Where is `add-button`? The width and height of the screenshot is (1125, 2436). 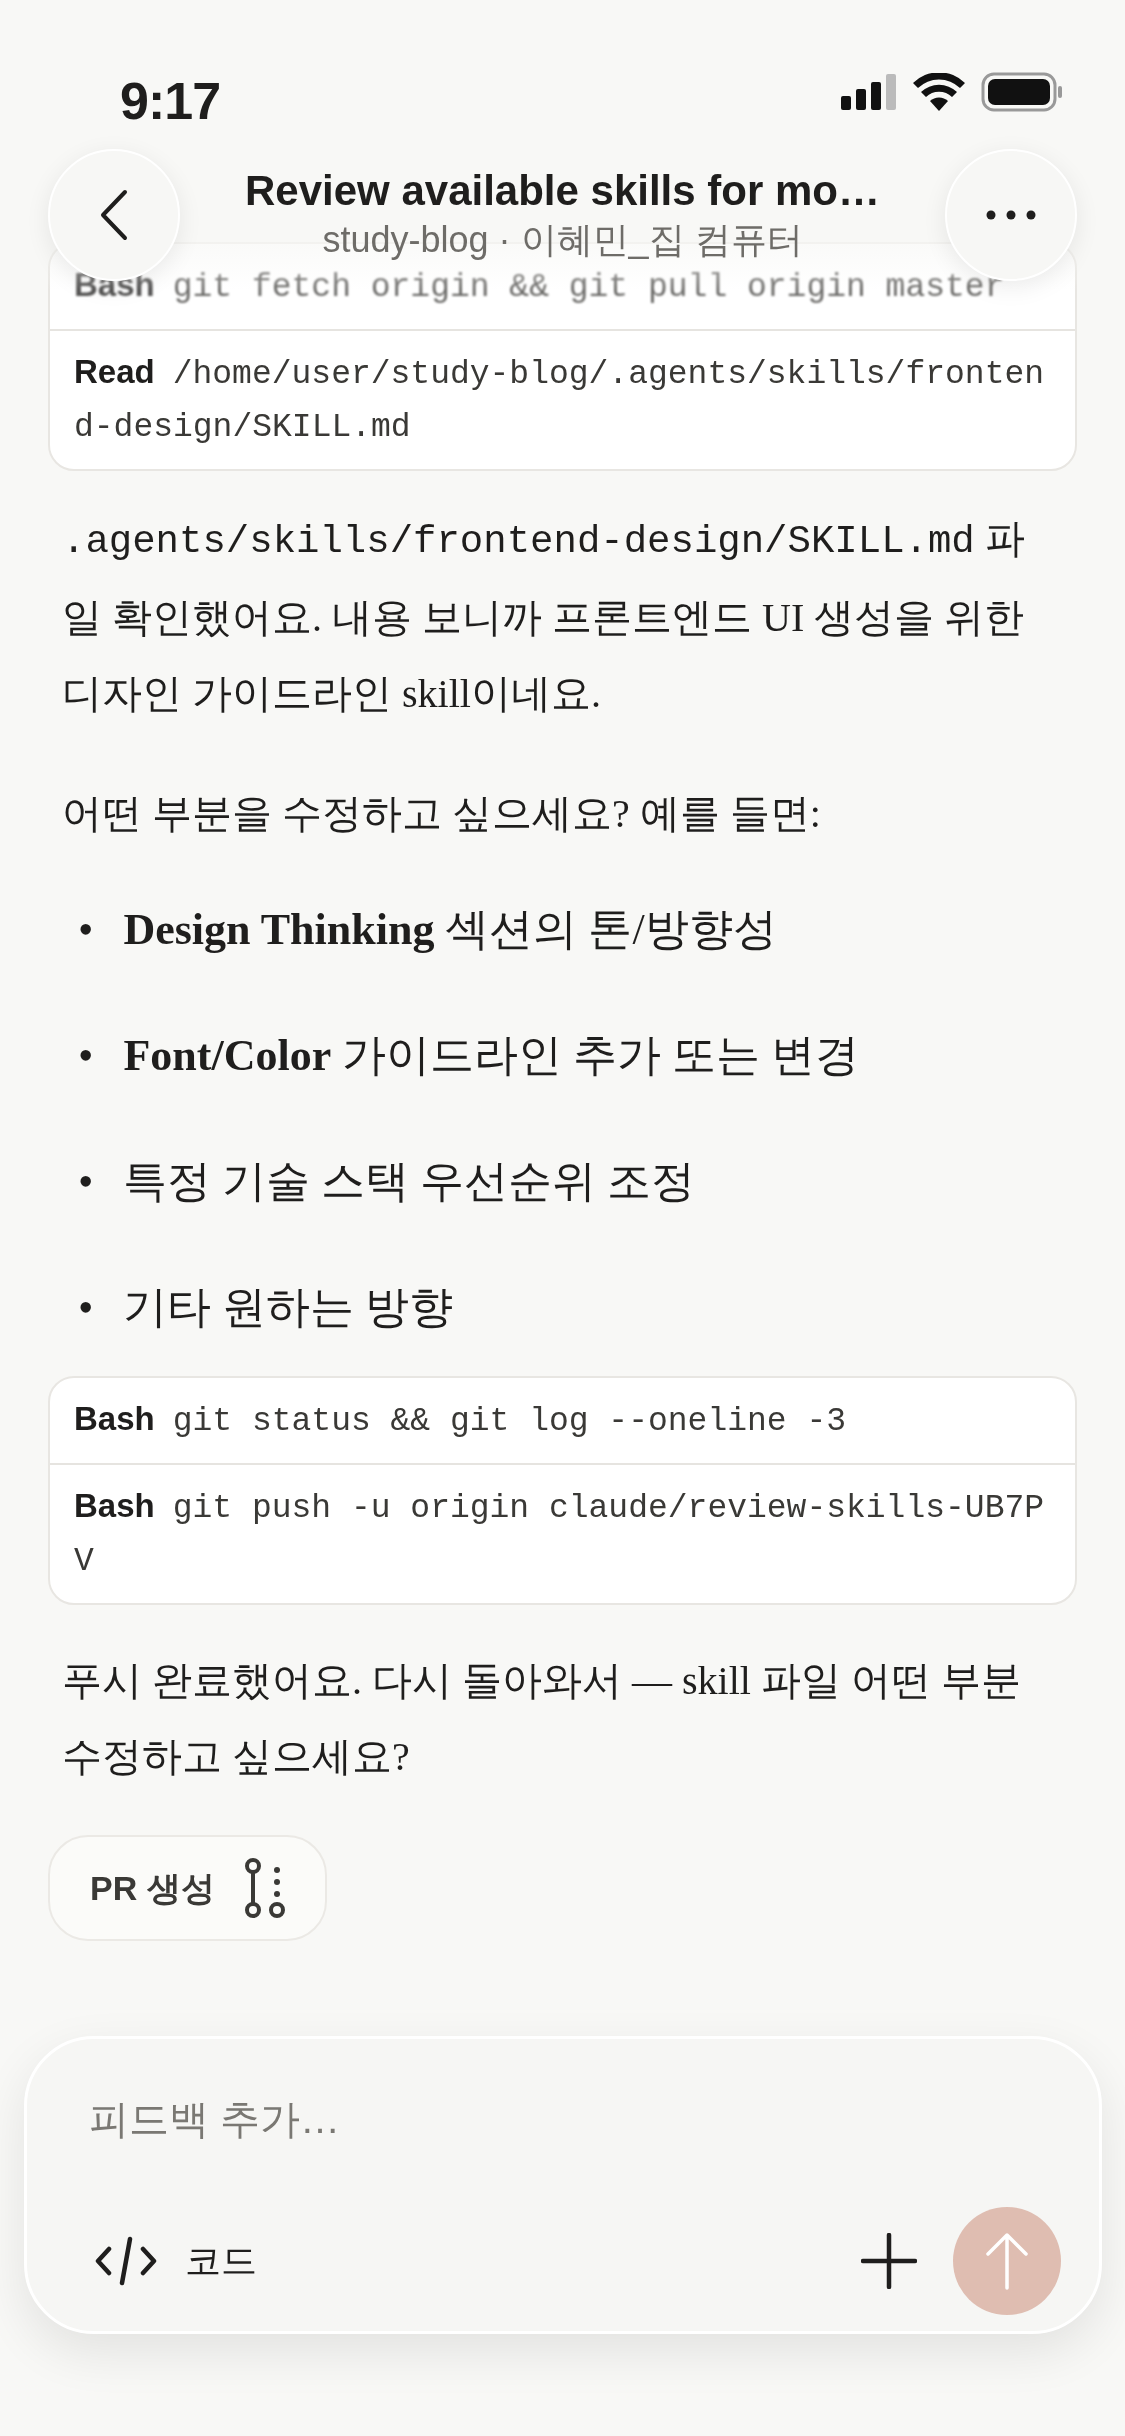
add-button is located at coordinates (889, 2261).